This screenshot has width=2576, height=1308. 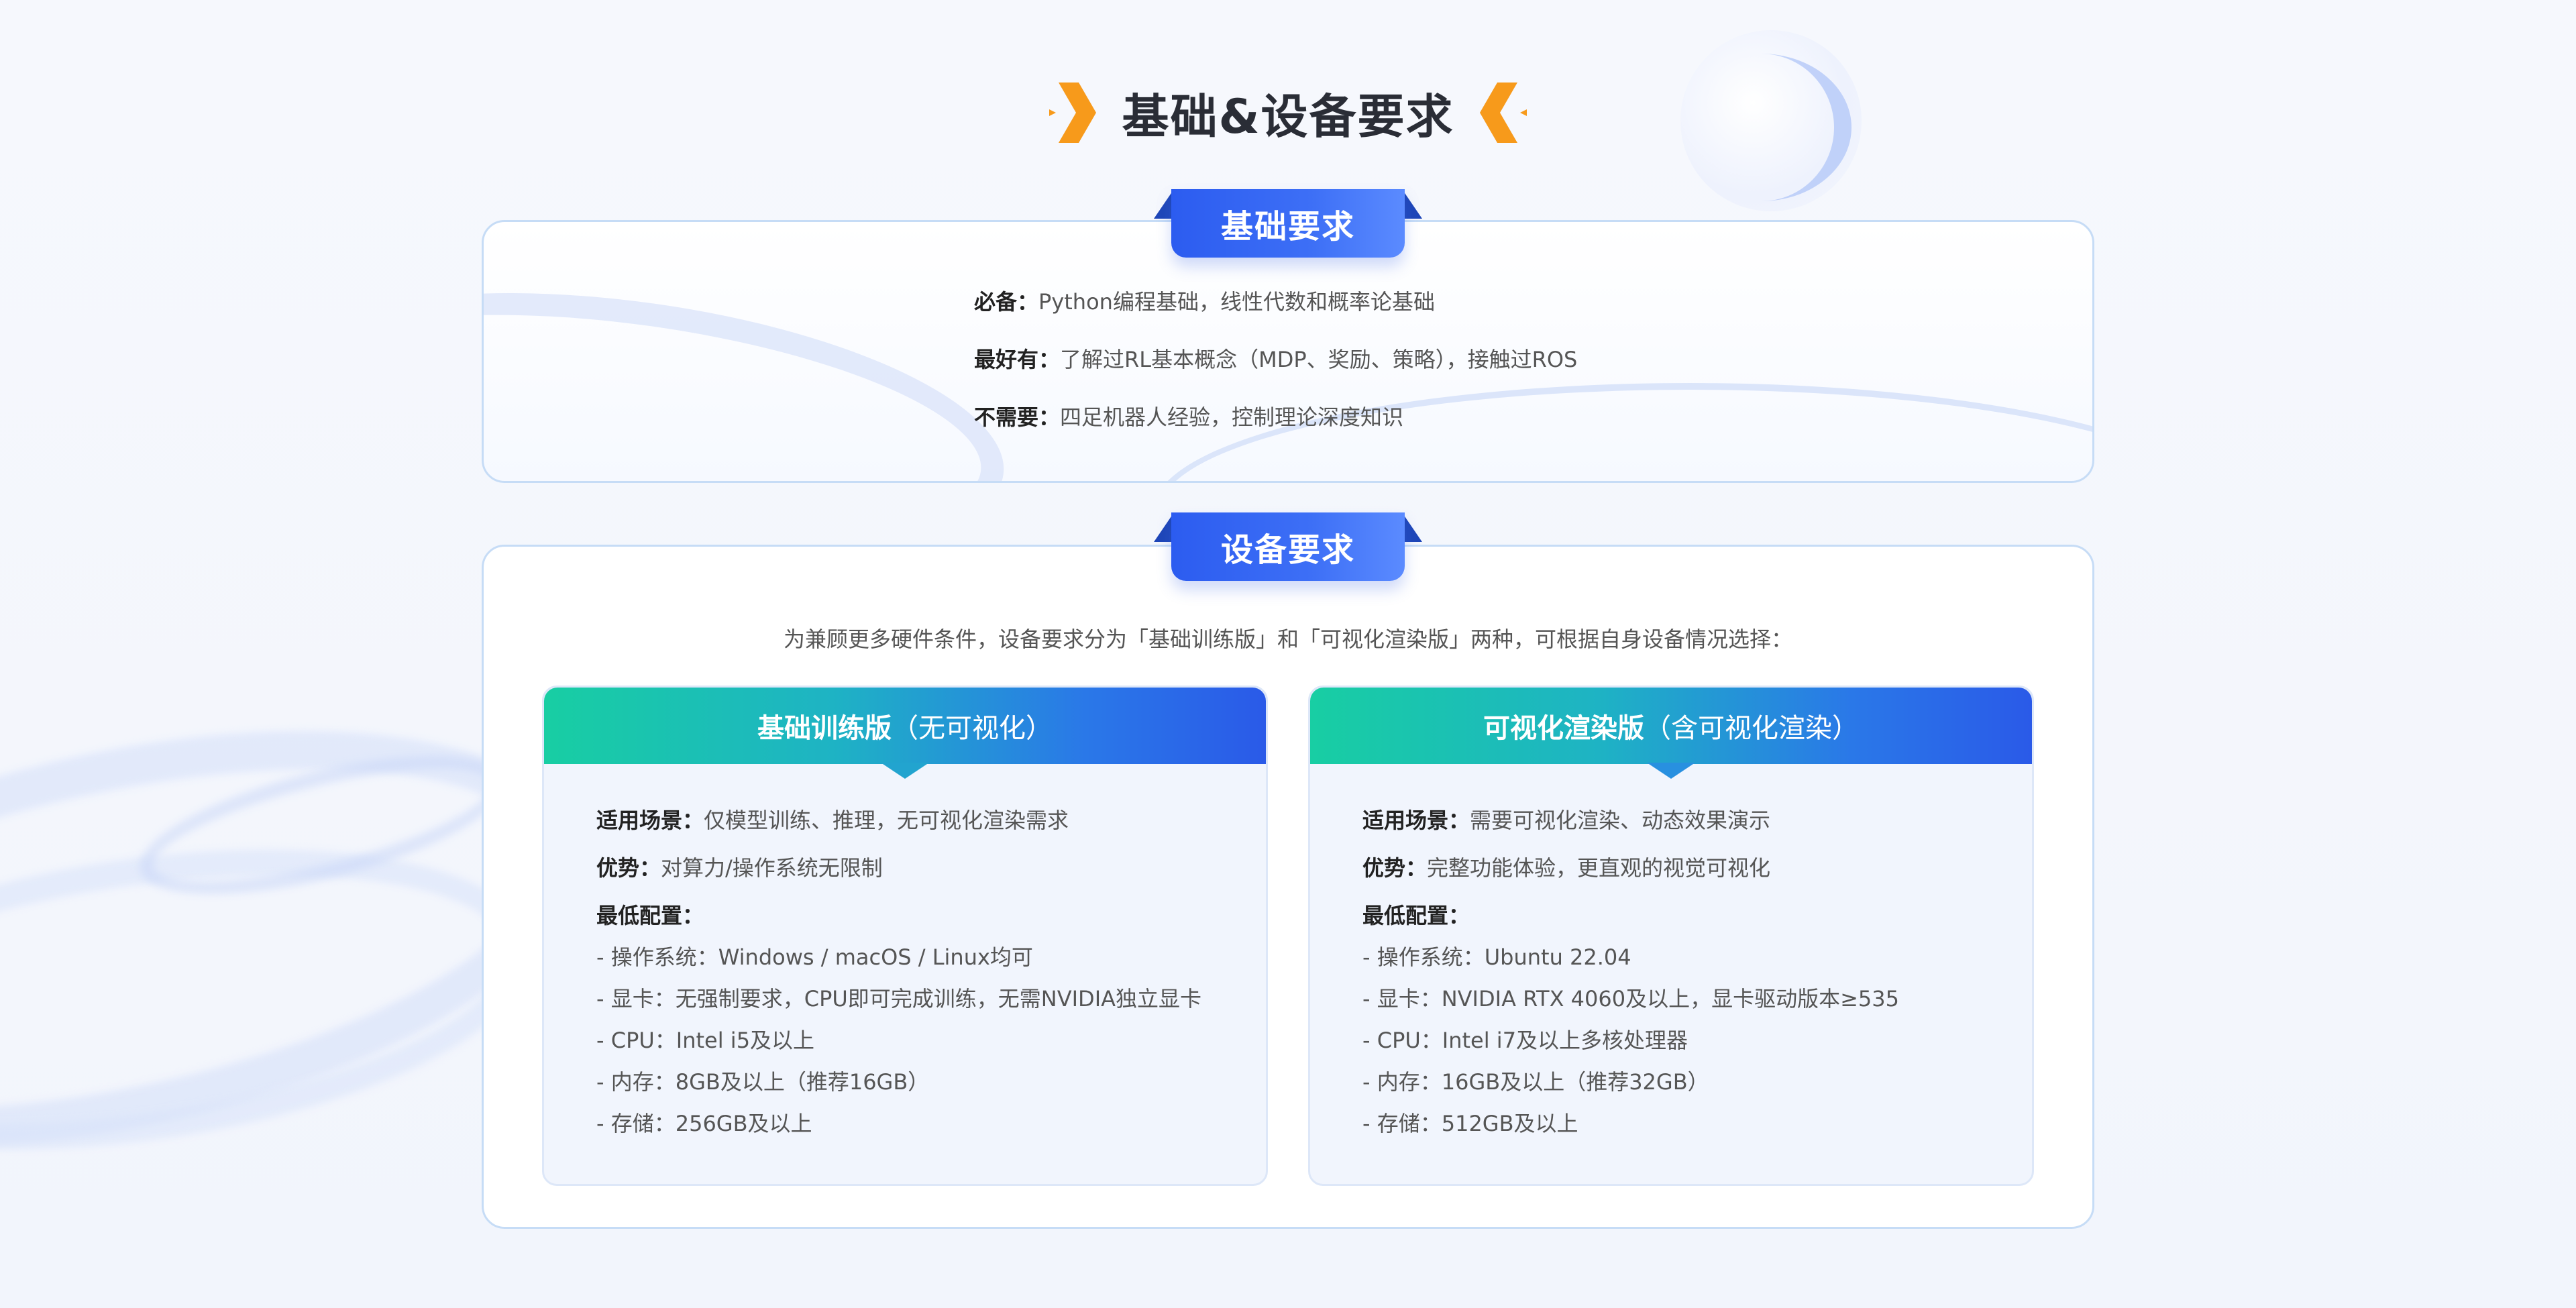 What do you see at coordinates (1525, 1040) in the screenshot?
I see `config-item: - CPU：Intel i7及以上多核处理器` at bounding box center [1525, 1040].